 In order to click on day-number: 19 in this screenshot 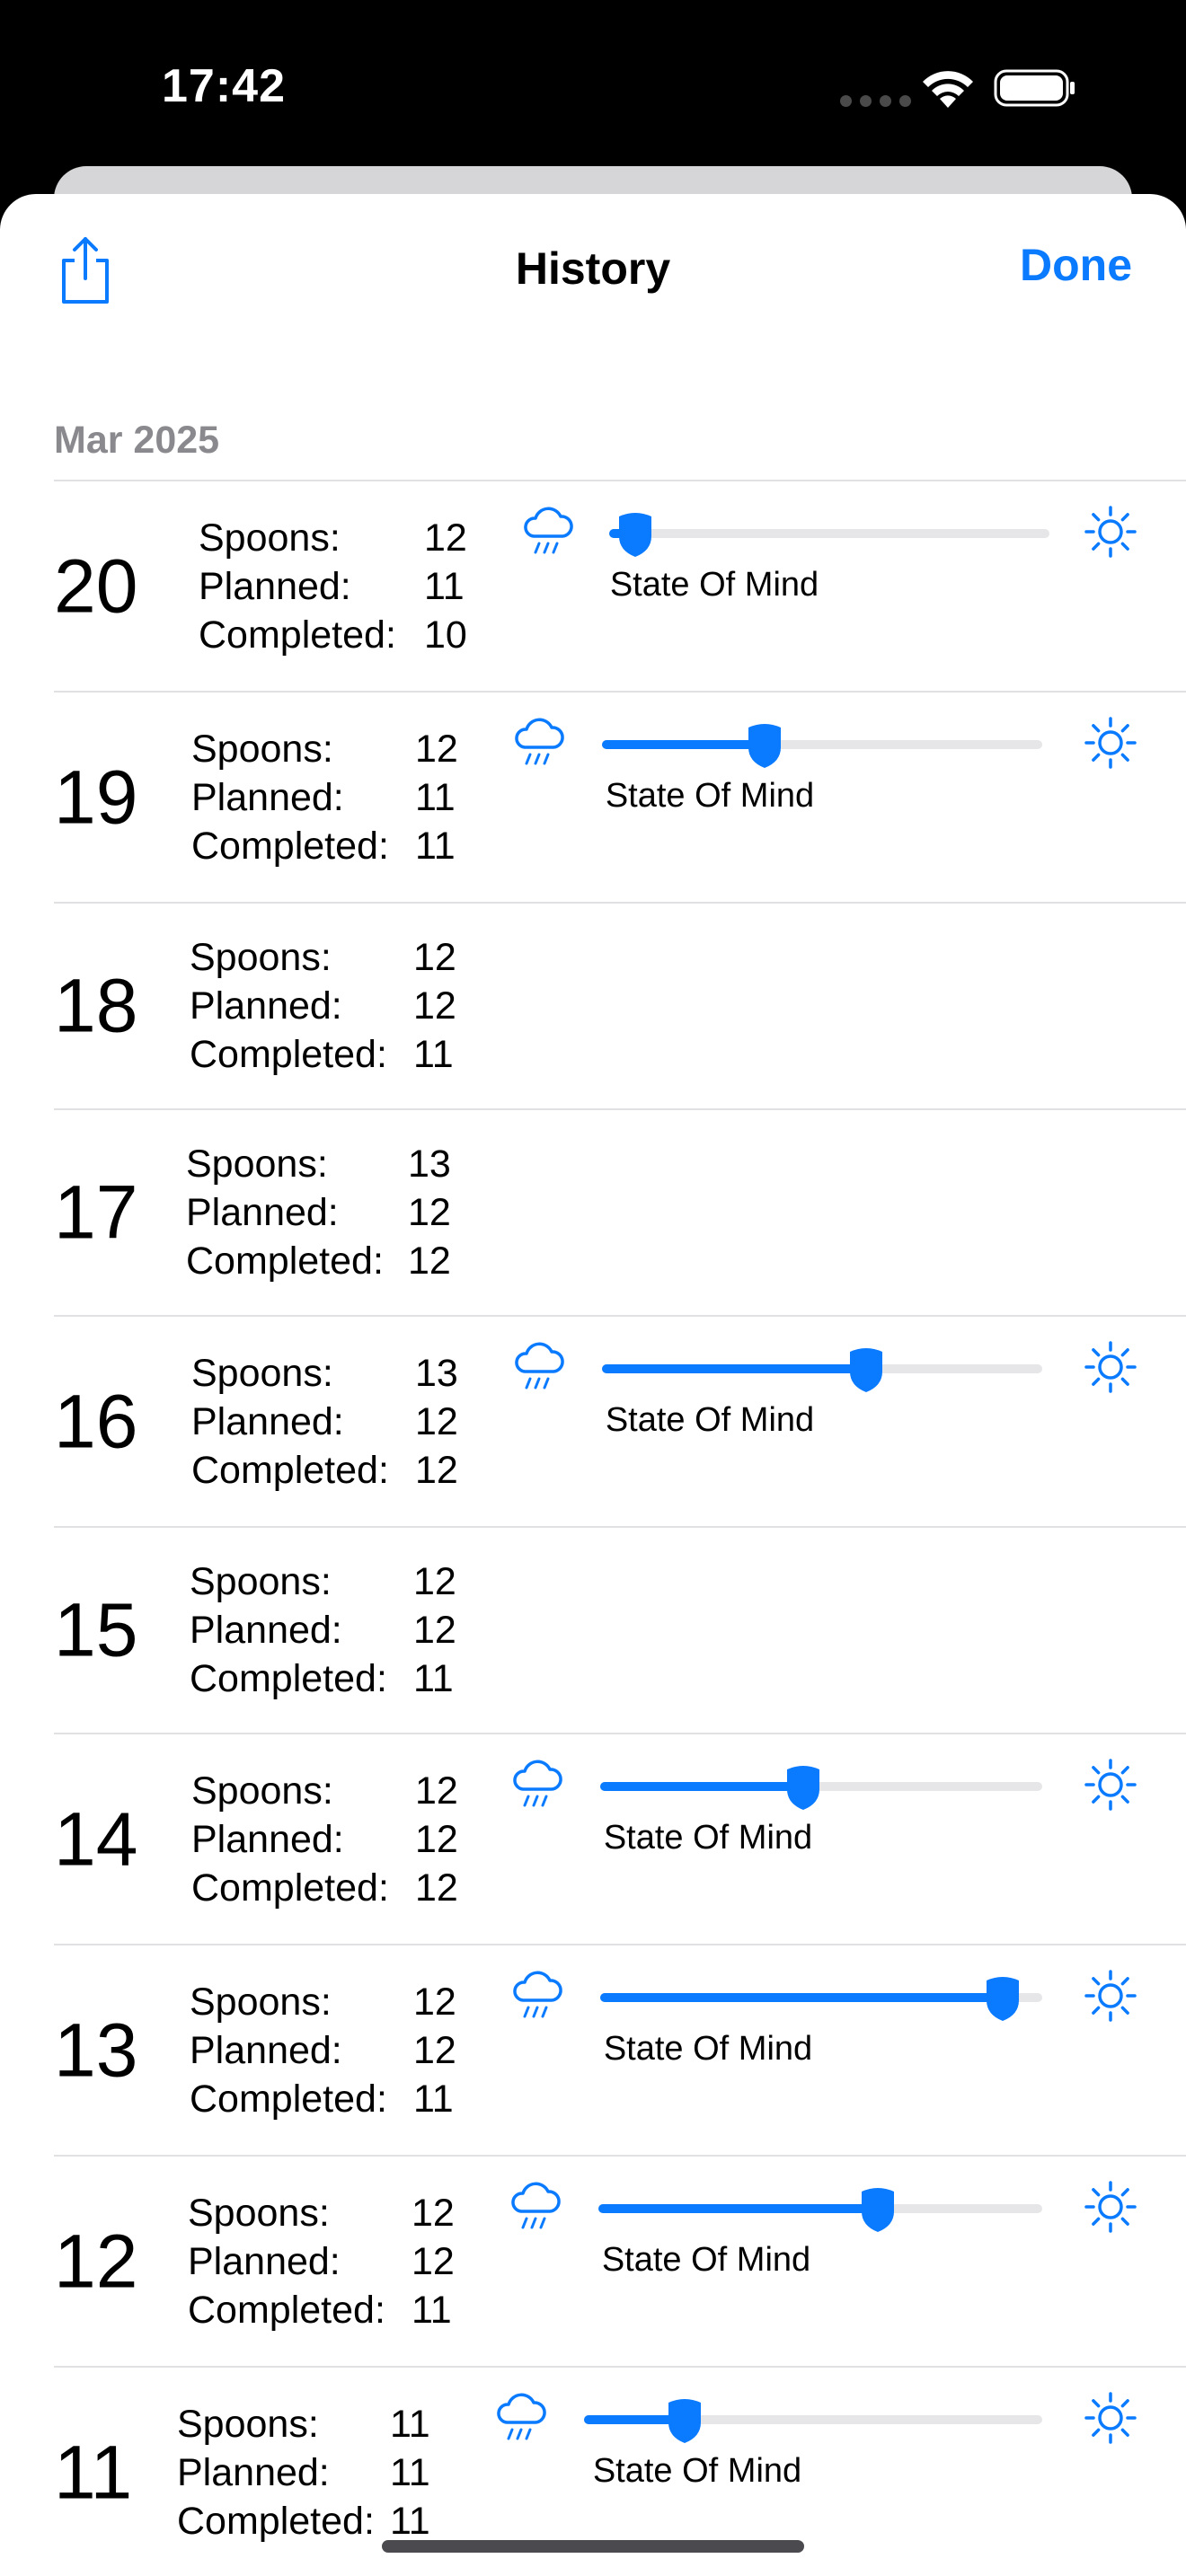, I will do `click(96, 796)`.